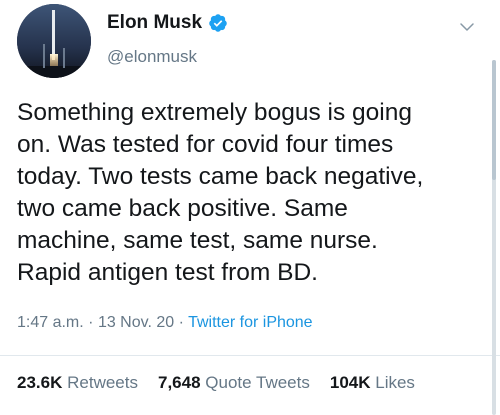 The height and width of the screenshot is (415, 500). Describe the element at coordinates (257, 382) in the screenshot. I see `quote-tweets-label: Quote Tweets` at that location.